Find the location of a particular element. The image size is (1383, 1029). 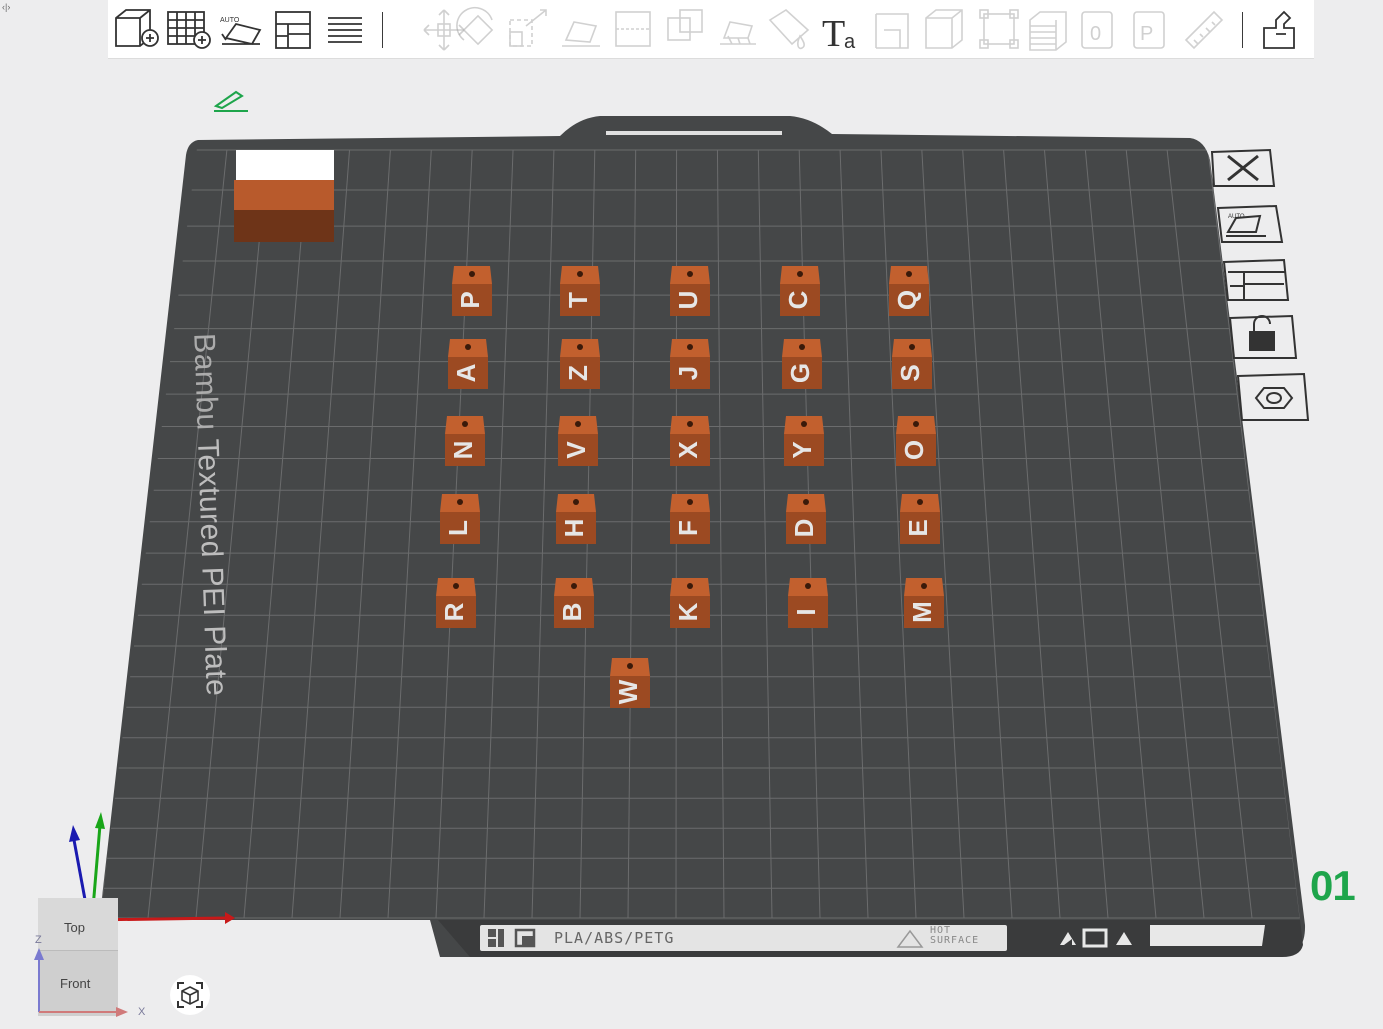

letter-block: N is located at coordinates (465, 441).